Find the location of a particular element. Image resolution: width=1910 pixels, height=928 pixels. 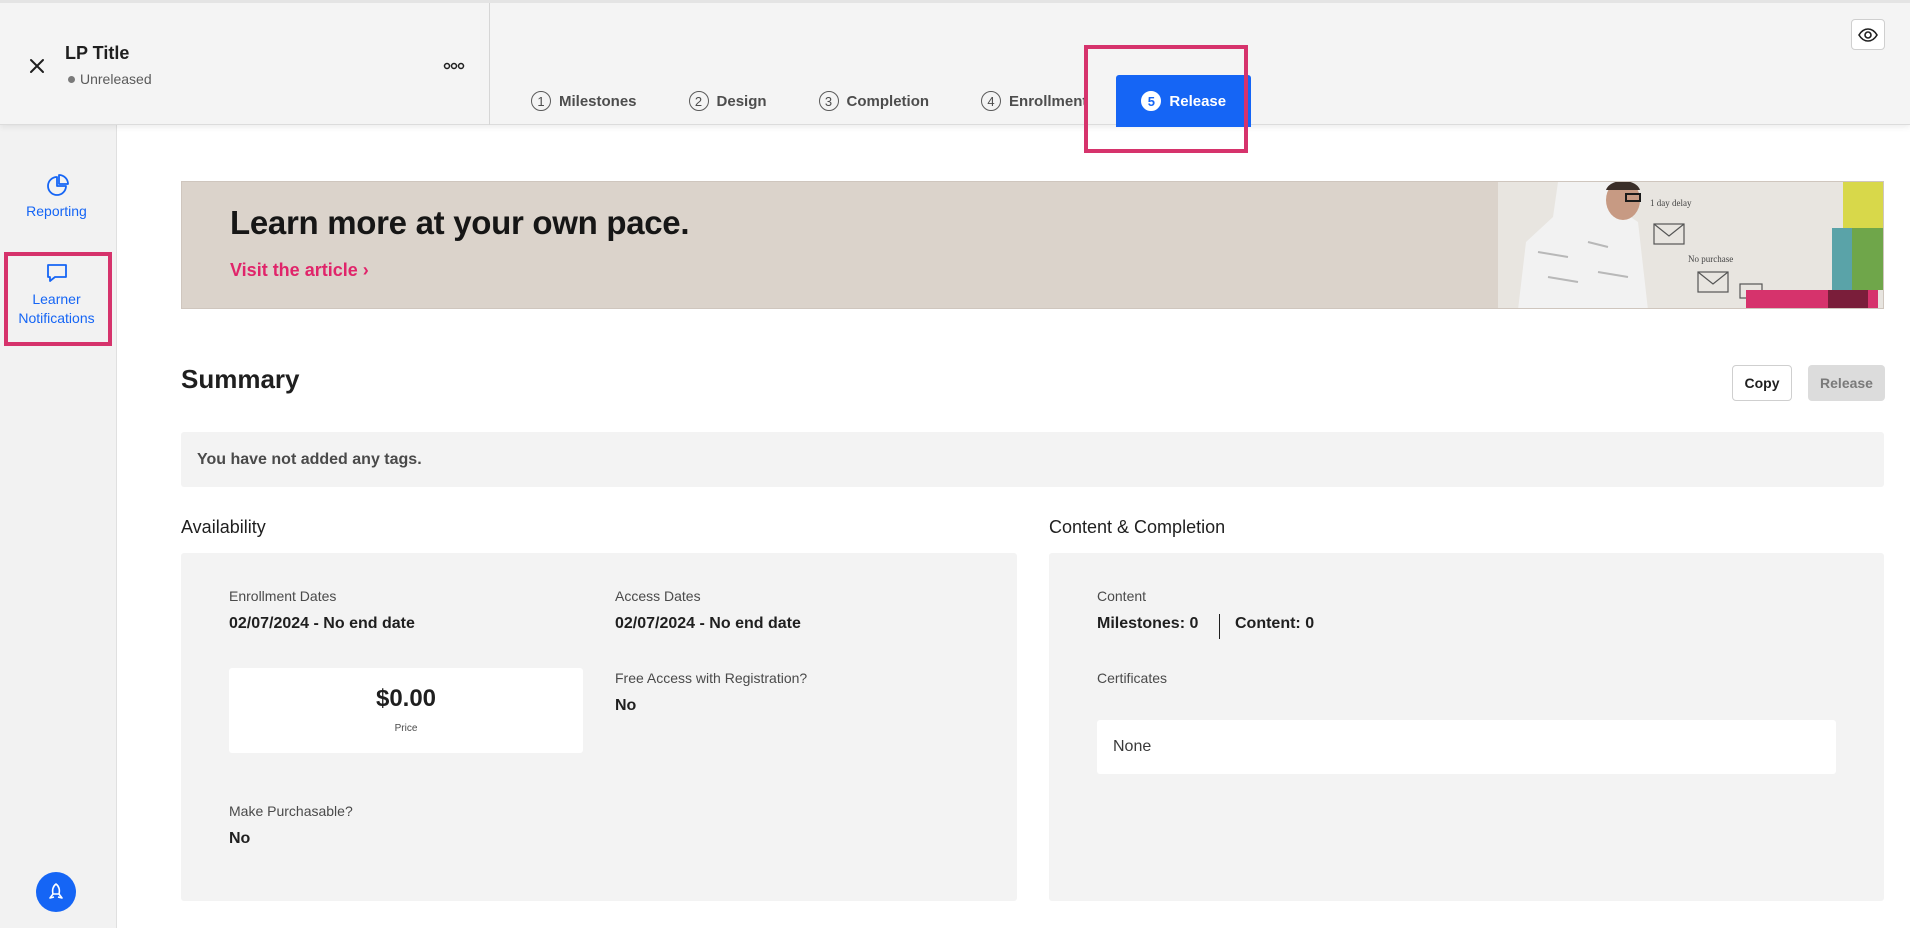

tab-label: Design is located at coordinates (741, 101).